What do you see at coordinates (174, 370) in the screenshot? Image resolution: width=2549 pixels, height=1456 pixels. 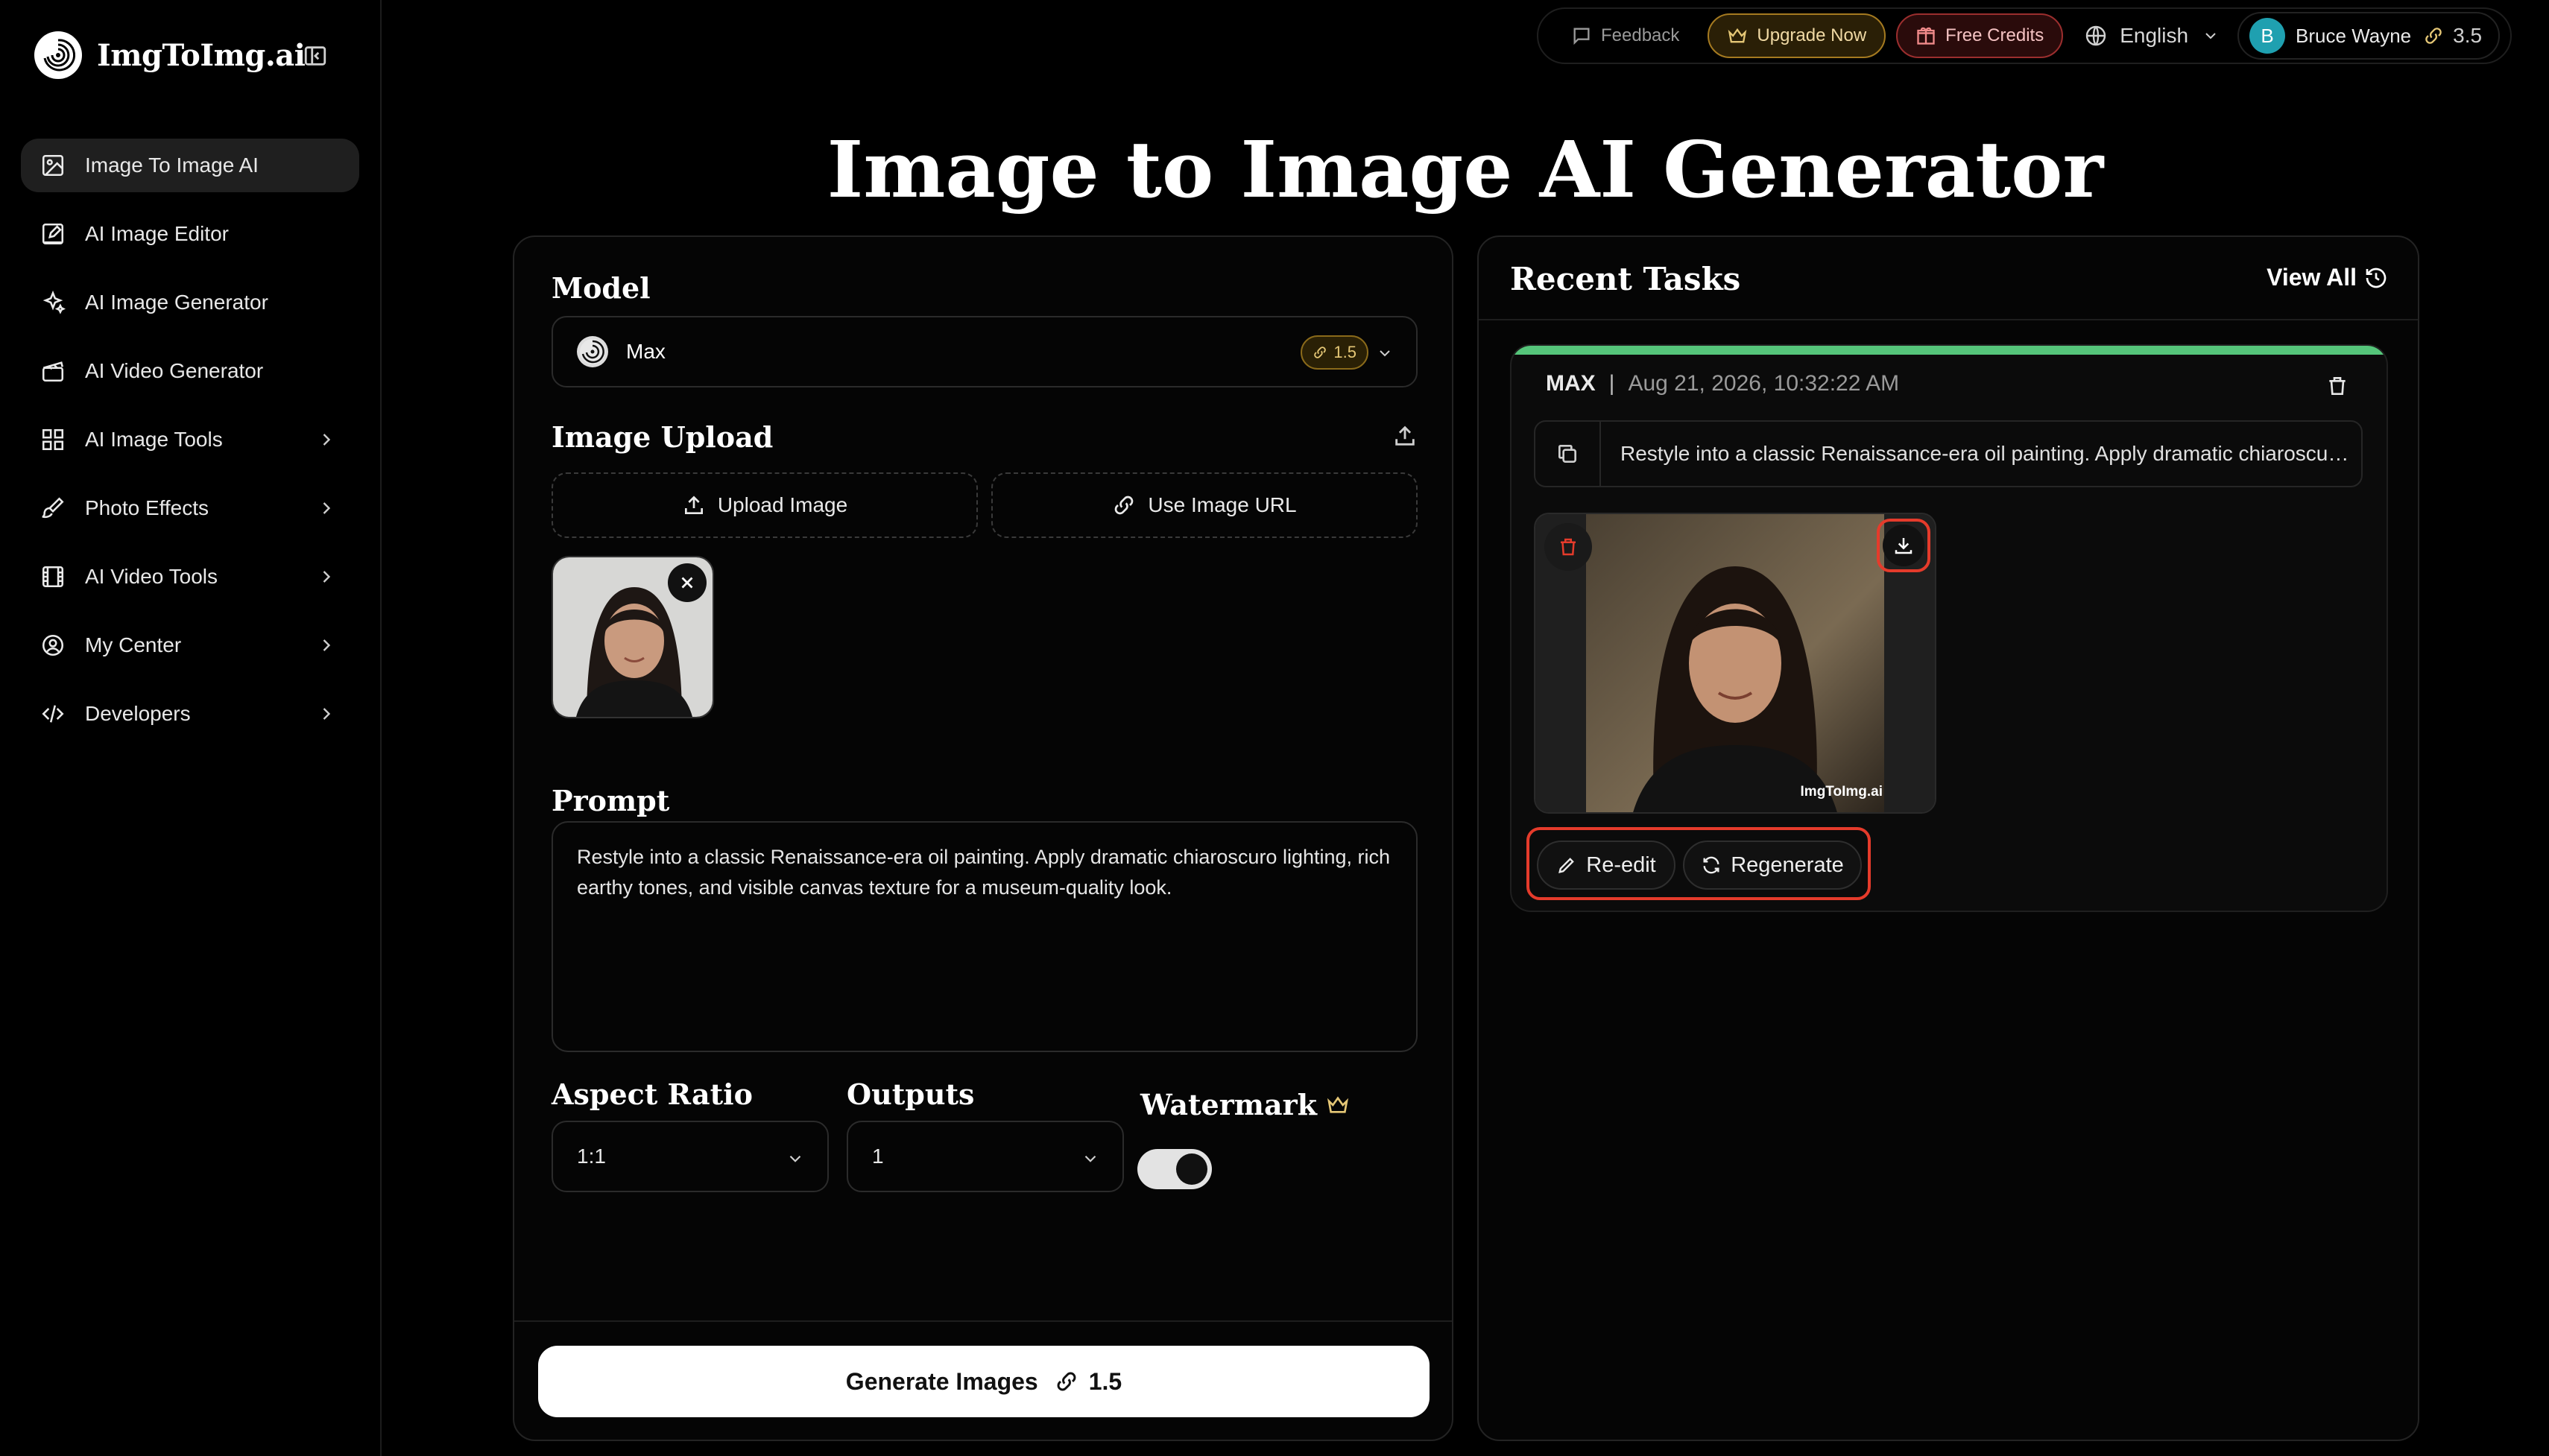 I see `sidebar-item-label: AI Video Generator` at bounding box center [174, 370].